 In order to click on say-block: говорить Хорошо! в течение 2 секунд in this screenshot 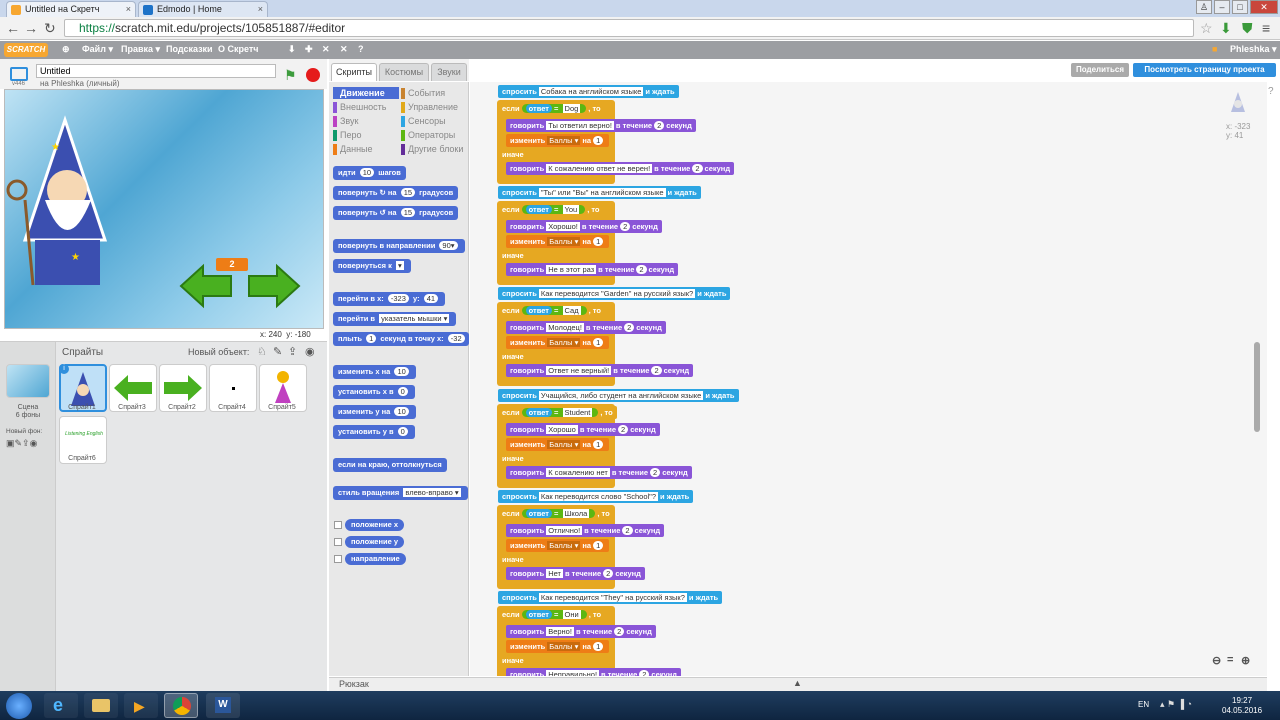, I will do `click(584, 227)`.